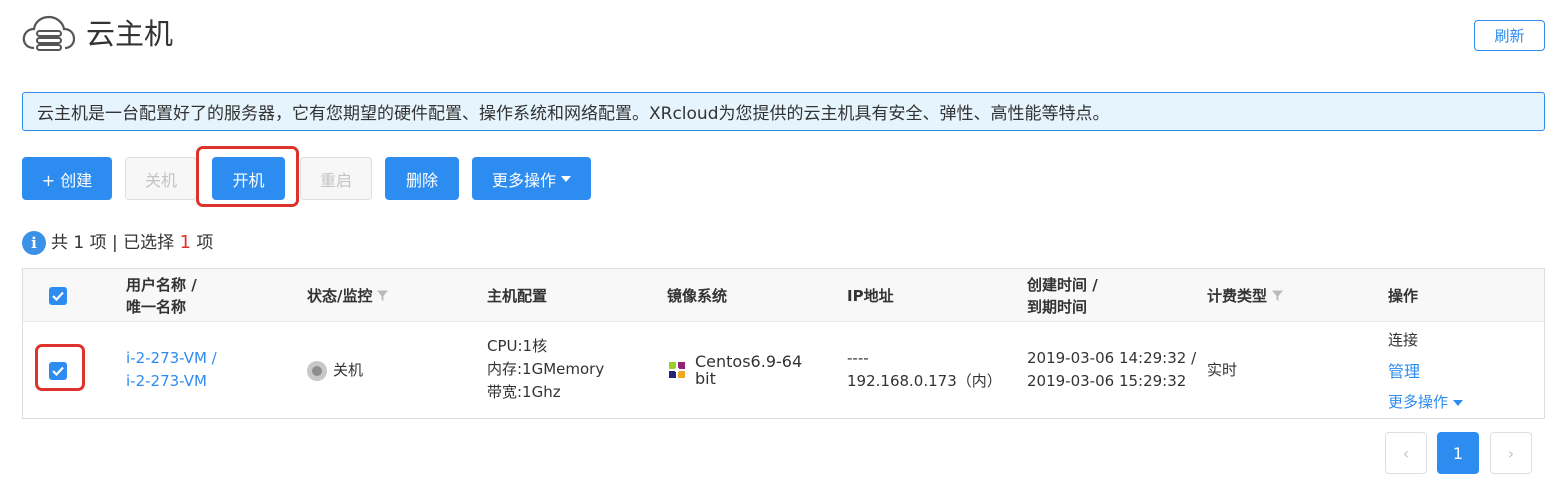 Image resolution: width=1566 pixels, height=500 pixels. Describe the element at coordinates (517, 346) in the screenshot. I see `config-cpu: CPU:1核` at that location.